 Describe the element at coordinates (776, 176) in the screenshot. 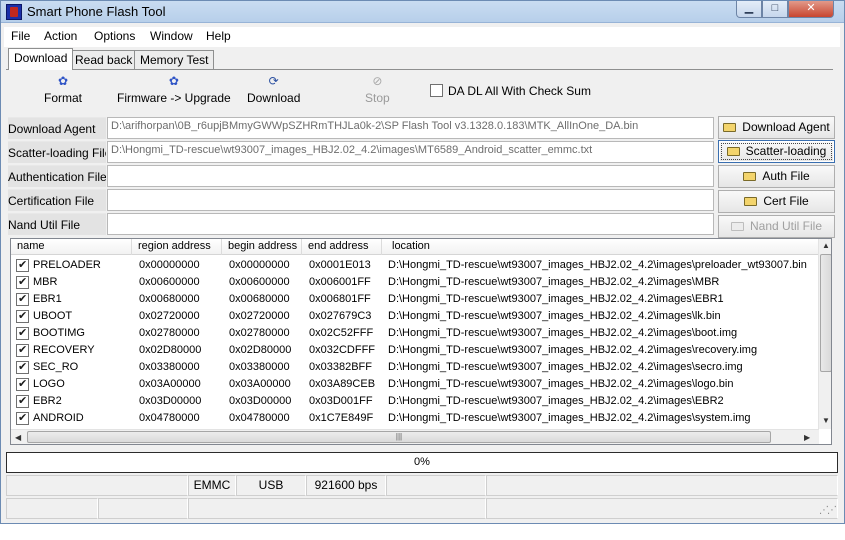

I see `auth-file-button: Auth File` at that location.